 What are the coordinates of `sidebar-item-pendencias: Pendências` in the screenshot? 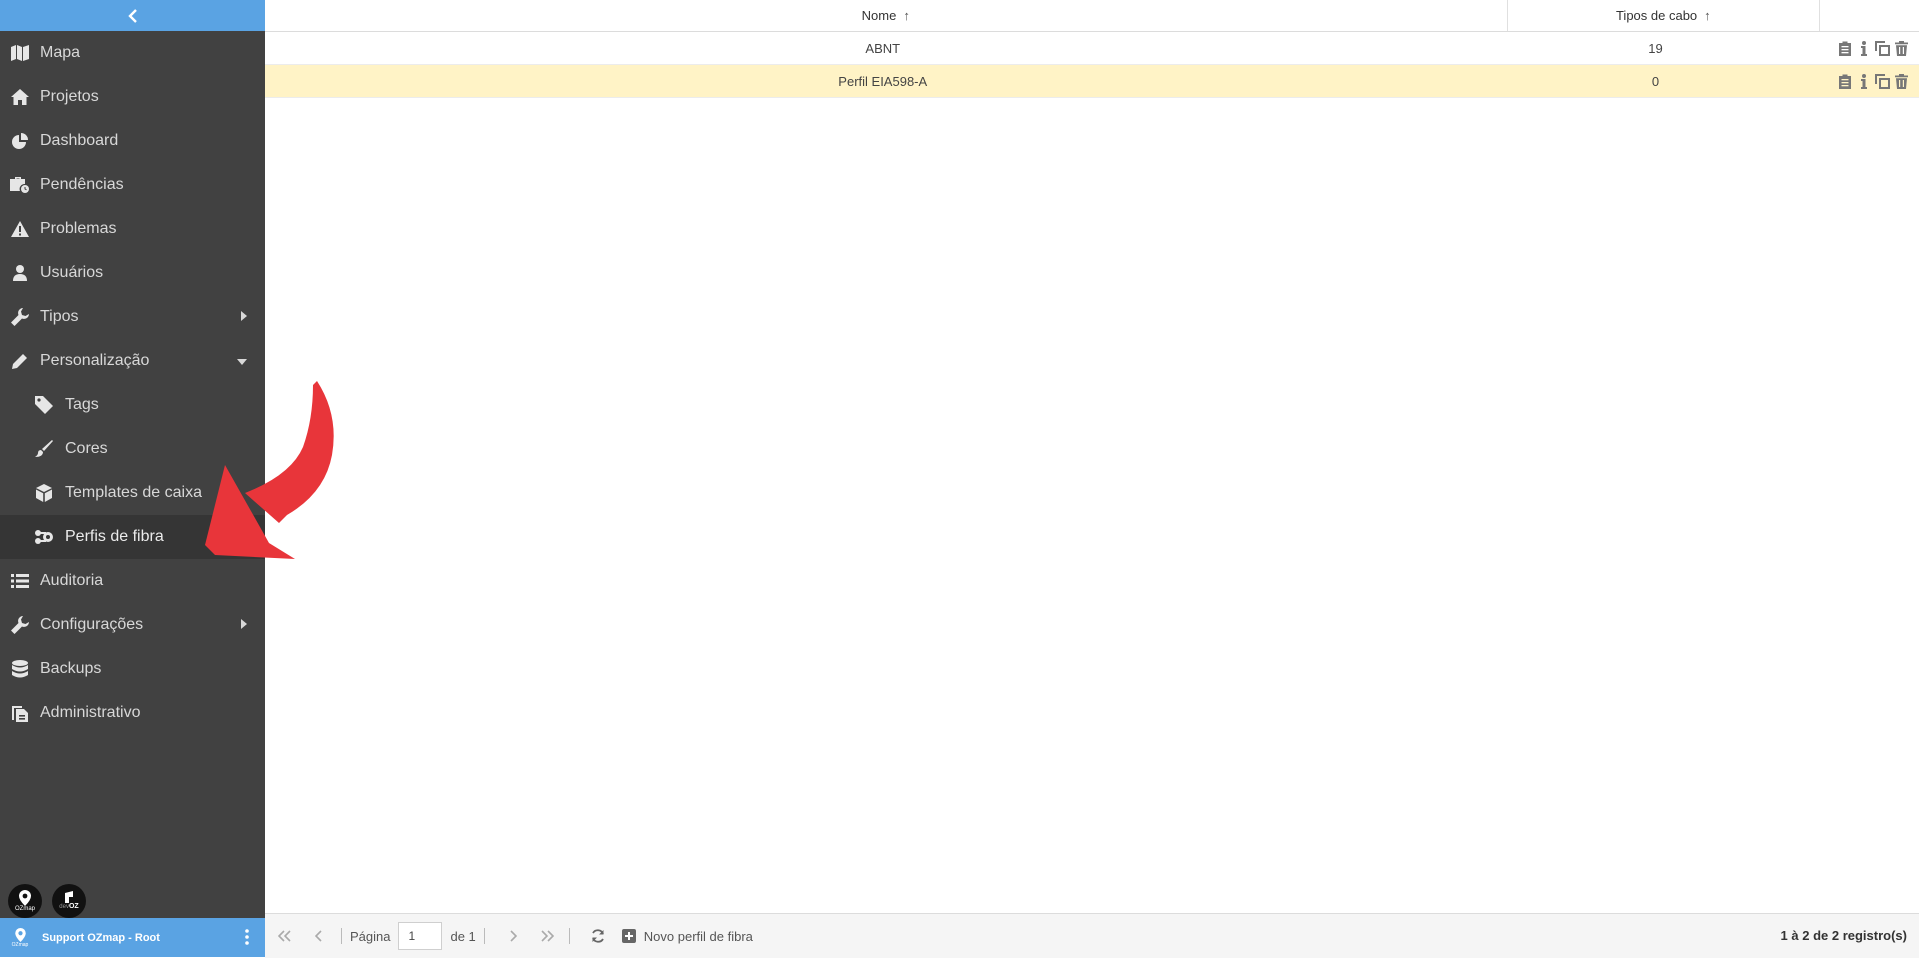 It's located at (132, 185).